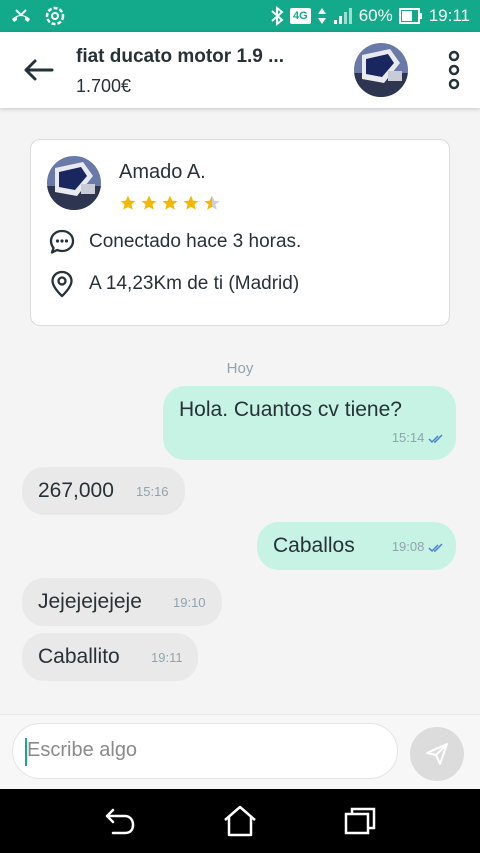 The width and height of the screenshot is (480, 853). I want to click on bluetooth-icon, so click(277, 16).